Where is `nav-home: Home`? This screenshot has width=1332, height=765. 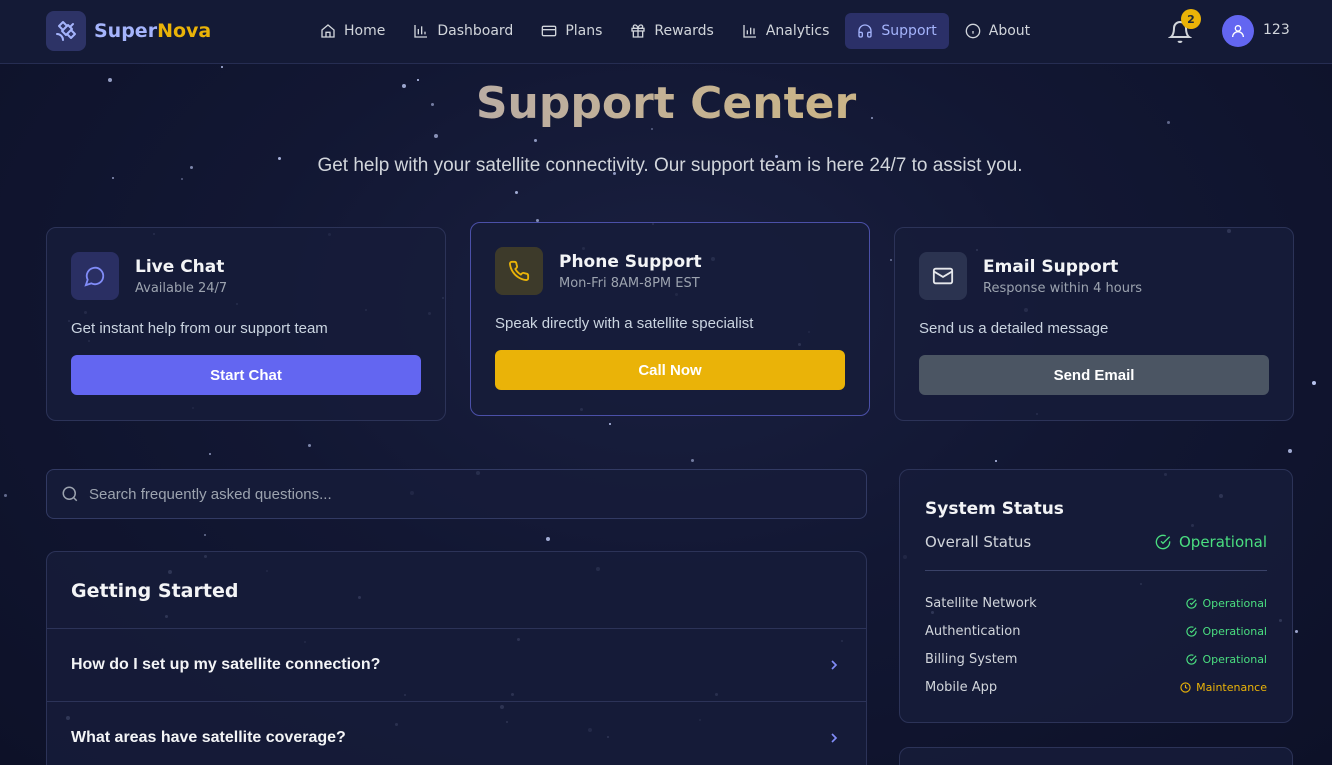 nav-home: Home is located at coordinates (352, 31).